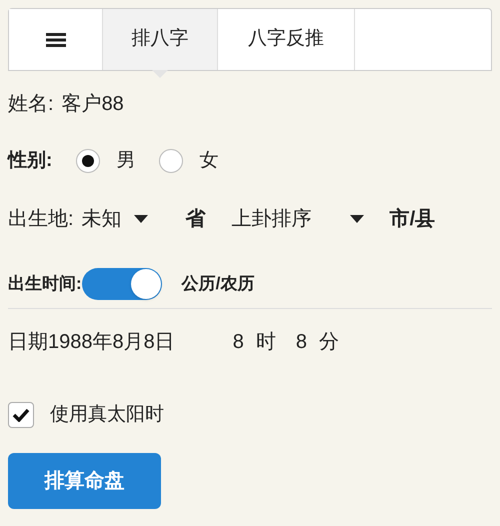 The height and width of the screenshot is (526, 500). Describe the element at coordinates (111, 341) in the screenshot. I see `date-field: 1988年8月8日` at that location.